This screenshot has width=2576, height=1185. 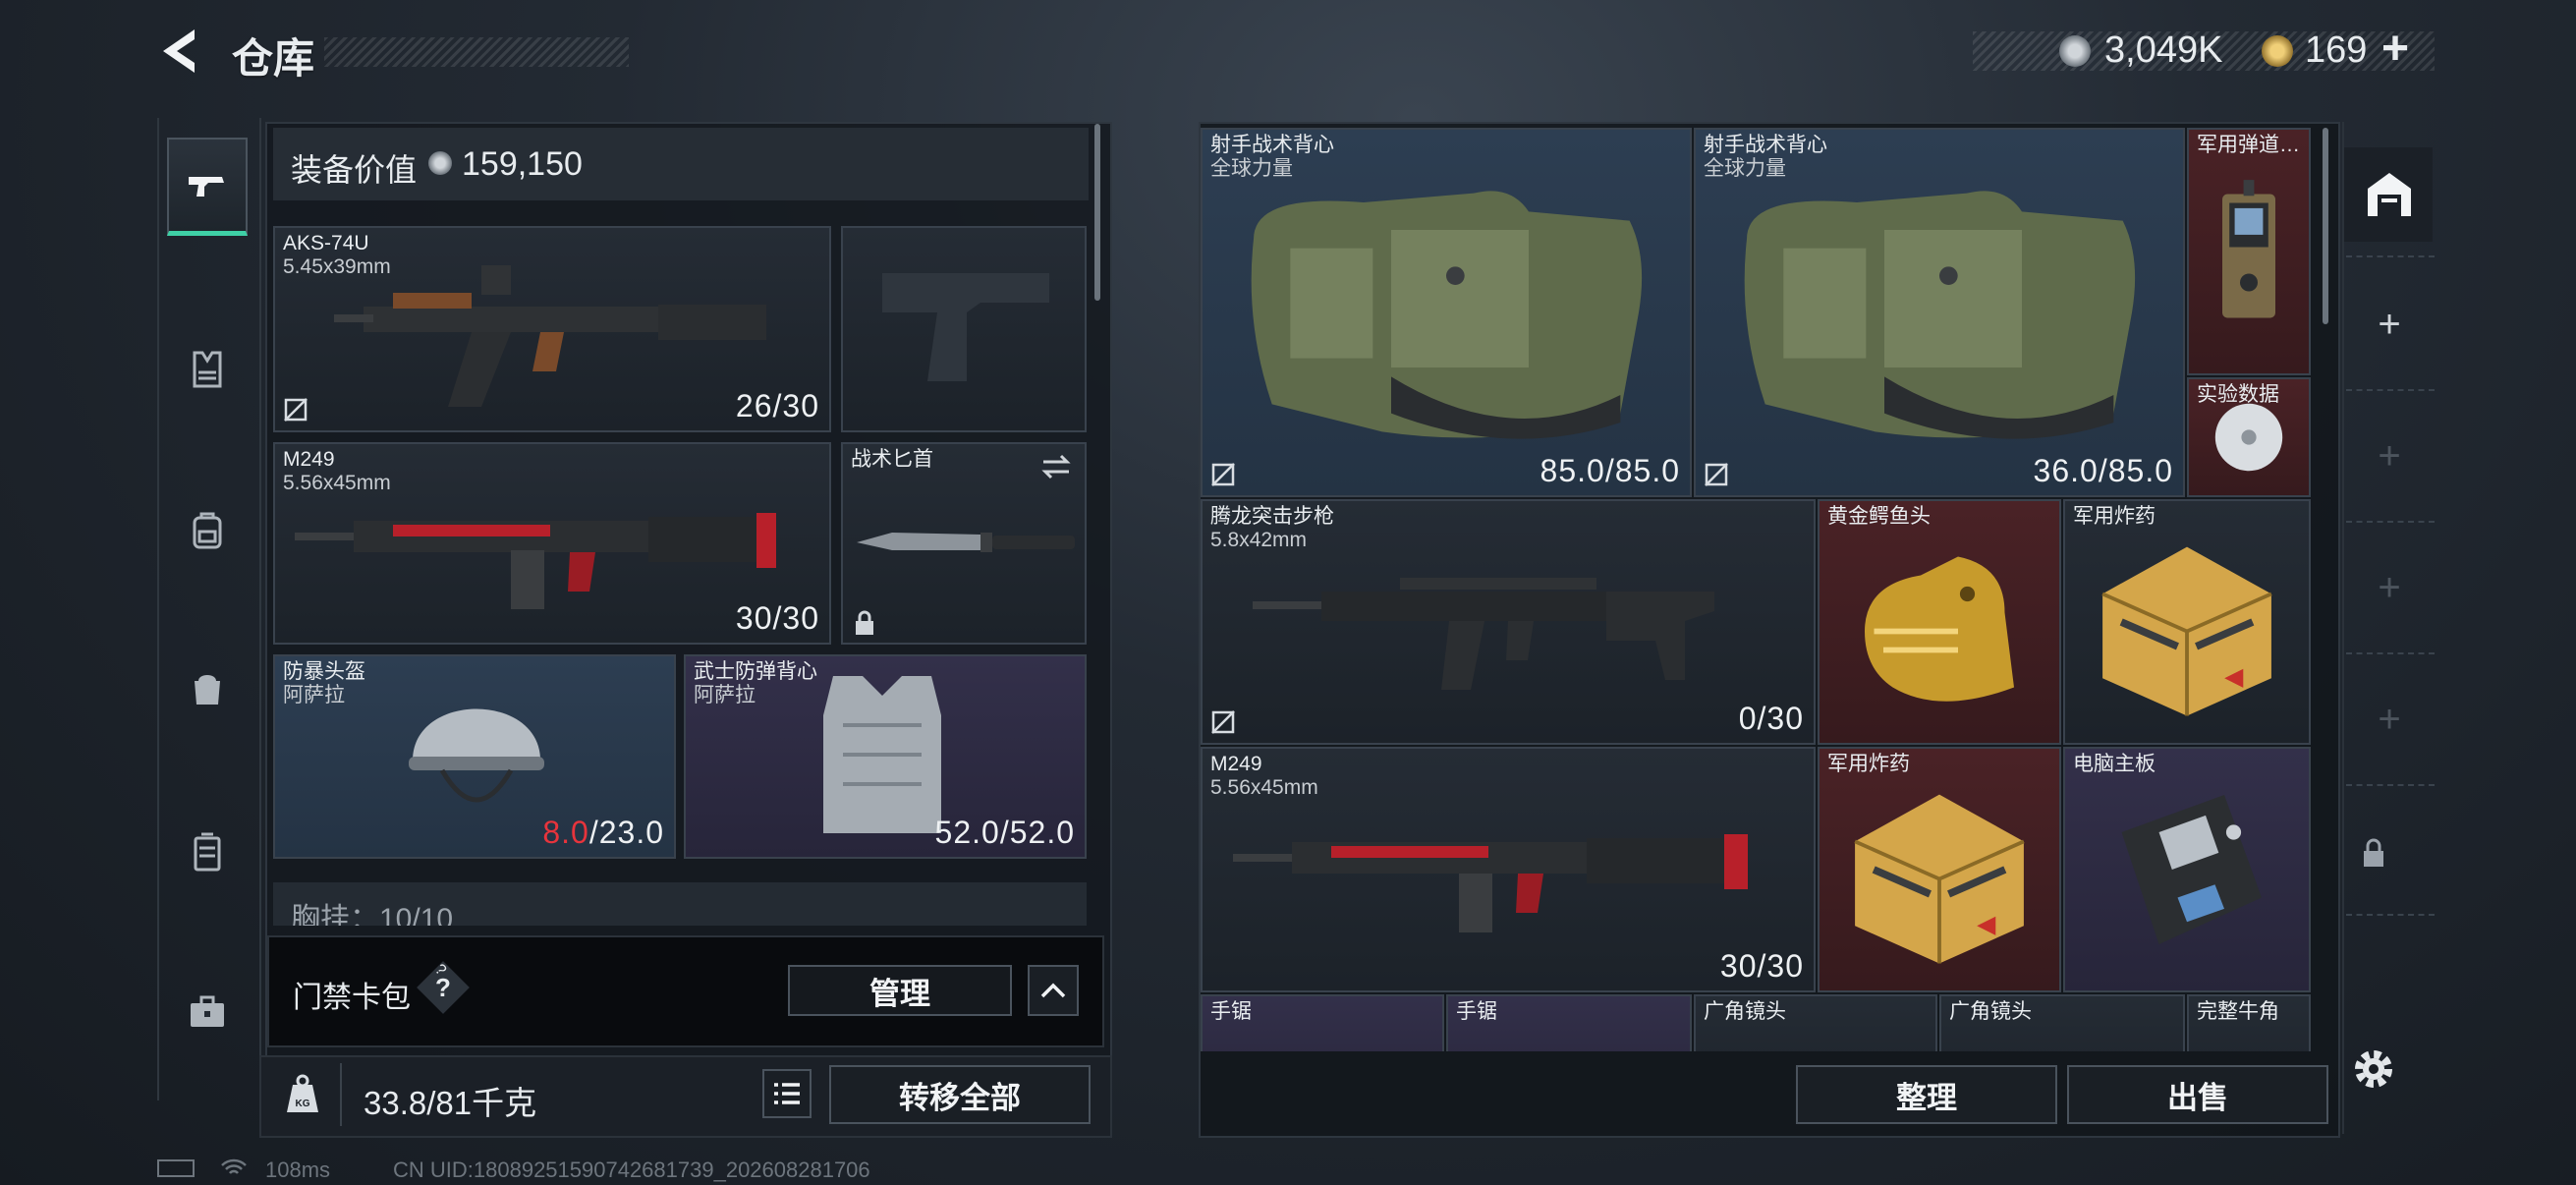 What do you see at coordinates (535, 561) in the screenshot?
I see `lmg-icon` at bounding box center [535, 561].